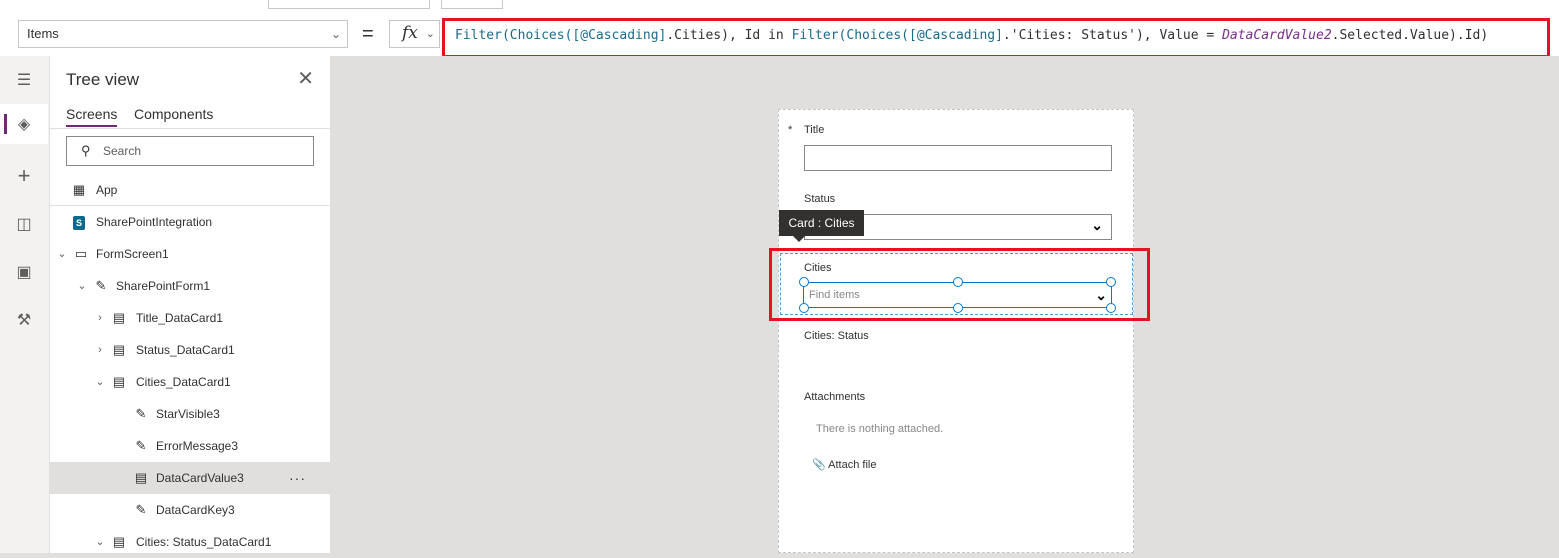 This screenshot has height=558, width=1559. What do you see at coordinates (24, 124) in the screenshot?
I see `tree-view-layers-icon: ◈` at bounding box center [24, 124].